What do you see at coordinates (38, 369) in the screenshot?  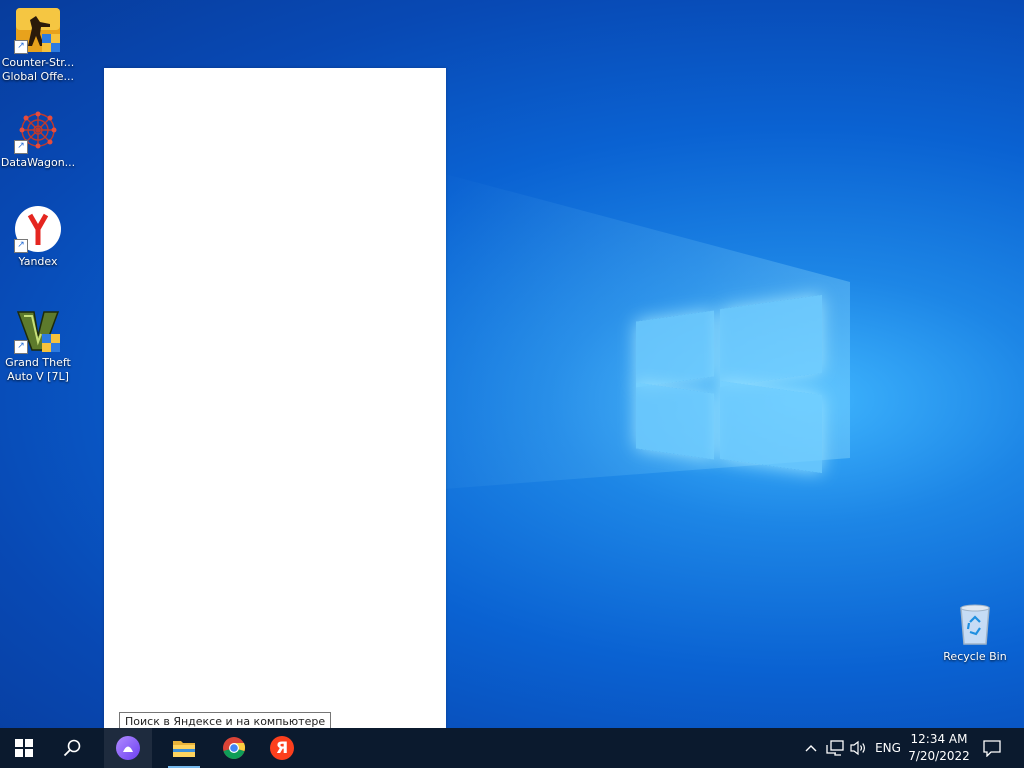 I see `desktop-icon-label: Grand Theft Auto V [7L]` at bounding box center [38, 369].